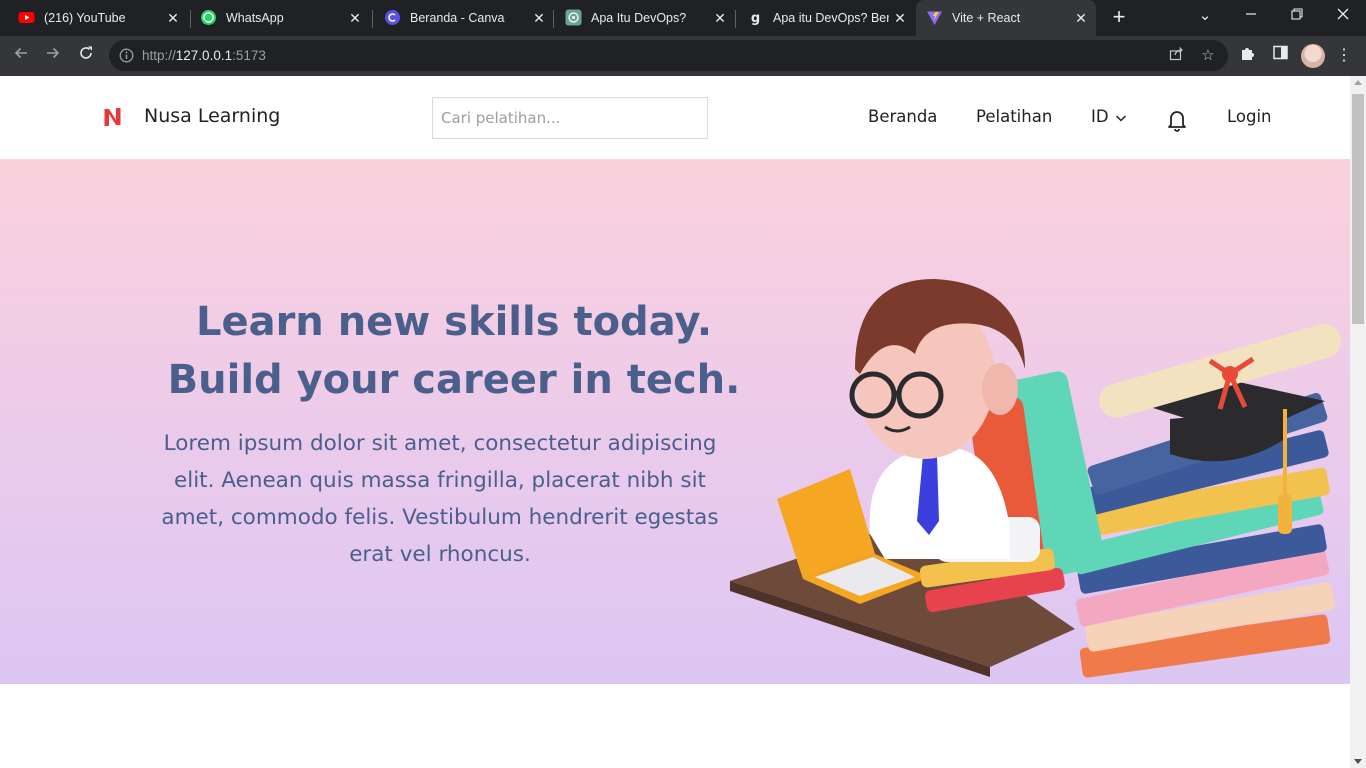 Image resolution: width=1366 pixels, height=768 pixels. Describe the element at coordinates (249, 55) in the screenshot. I see `url-port: :5173` at that location.